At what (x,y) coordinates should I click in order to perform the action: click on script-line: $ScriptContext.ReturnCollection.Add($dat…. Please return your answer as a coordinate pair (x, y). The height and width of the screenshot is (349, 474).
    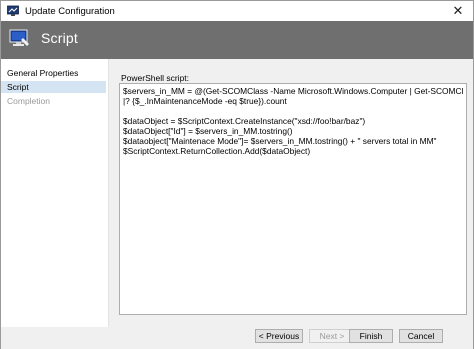
    Looking at the image, I should click on (217, 151).